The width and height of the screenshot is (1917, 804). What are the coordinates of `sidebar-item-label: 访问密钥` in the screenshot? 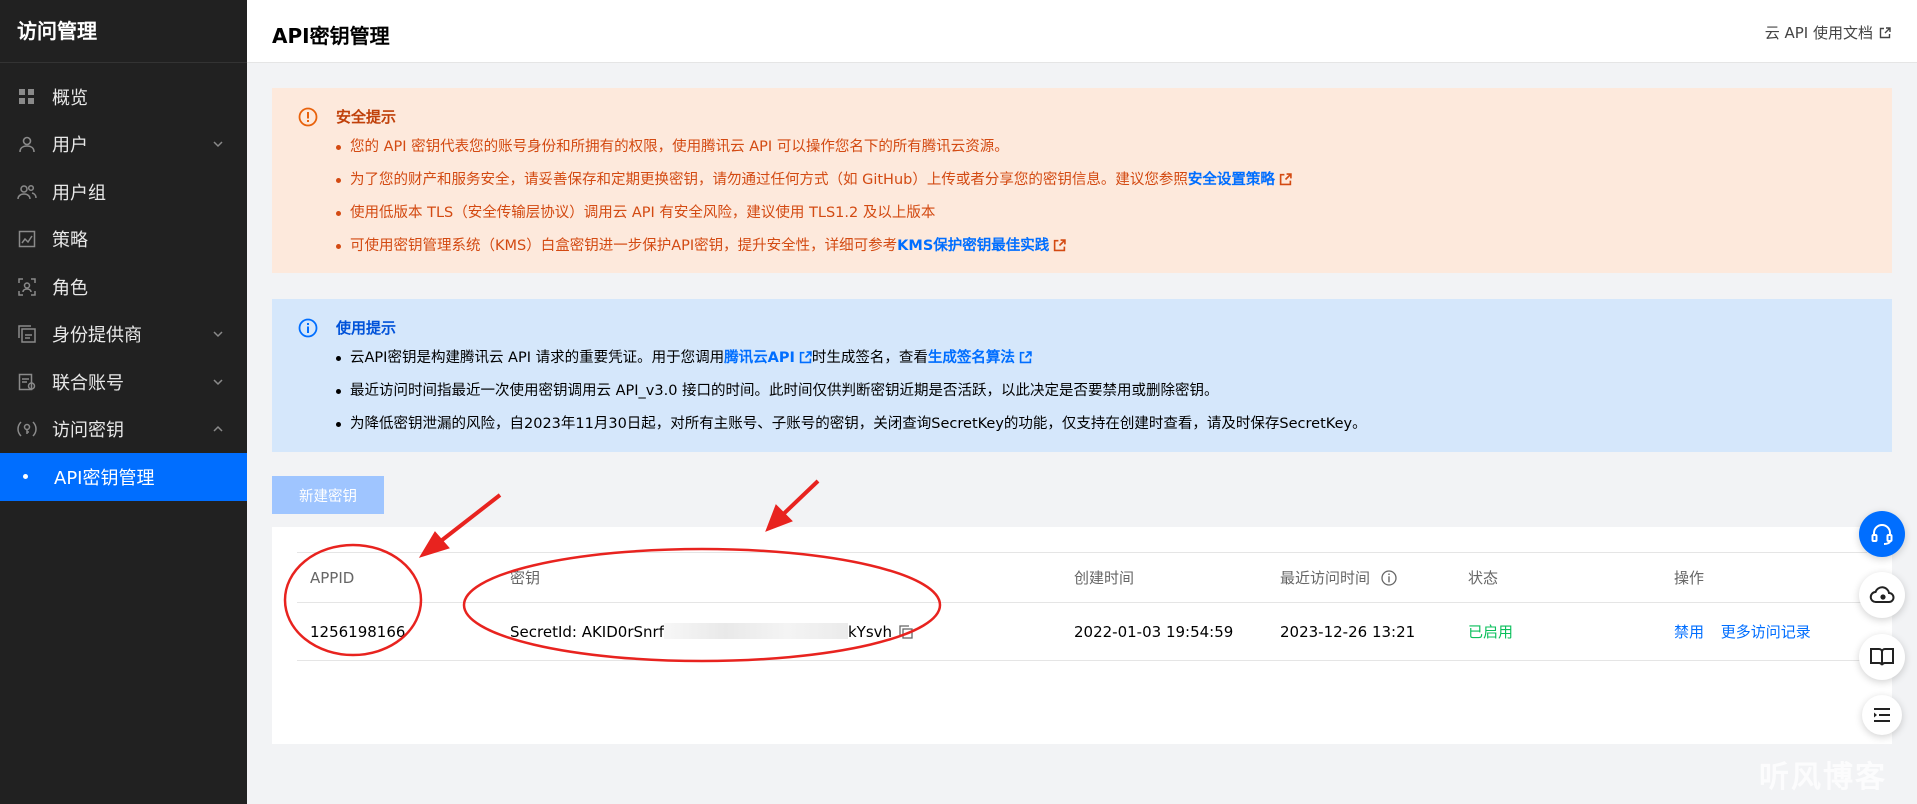 It's located at (88, 431).